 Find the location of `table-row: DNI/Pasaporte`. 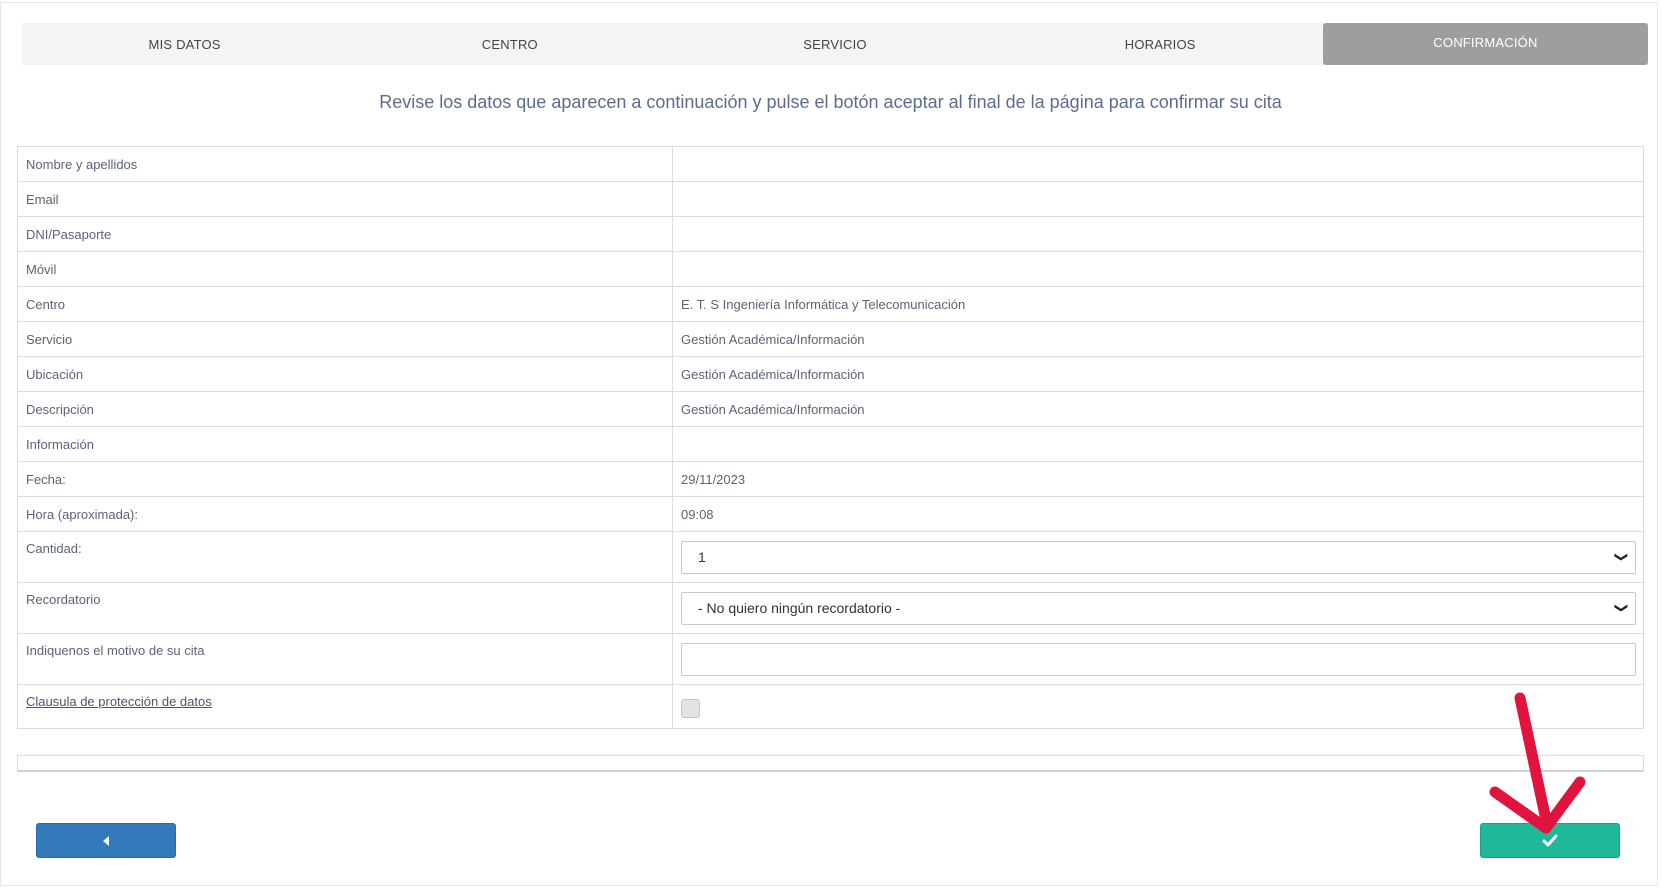

table-row: DNI/Pasaporte is located at coordinates (830, 234).